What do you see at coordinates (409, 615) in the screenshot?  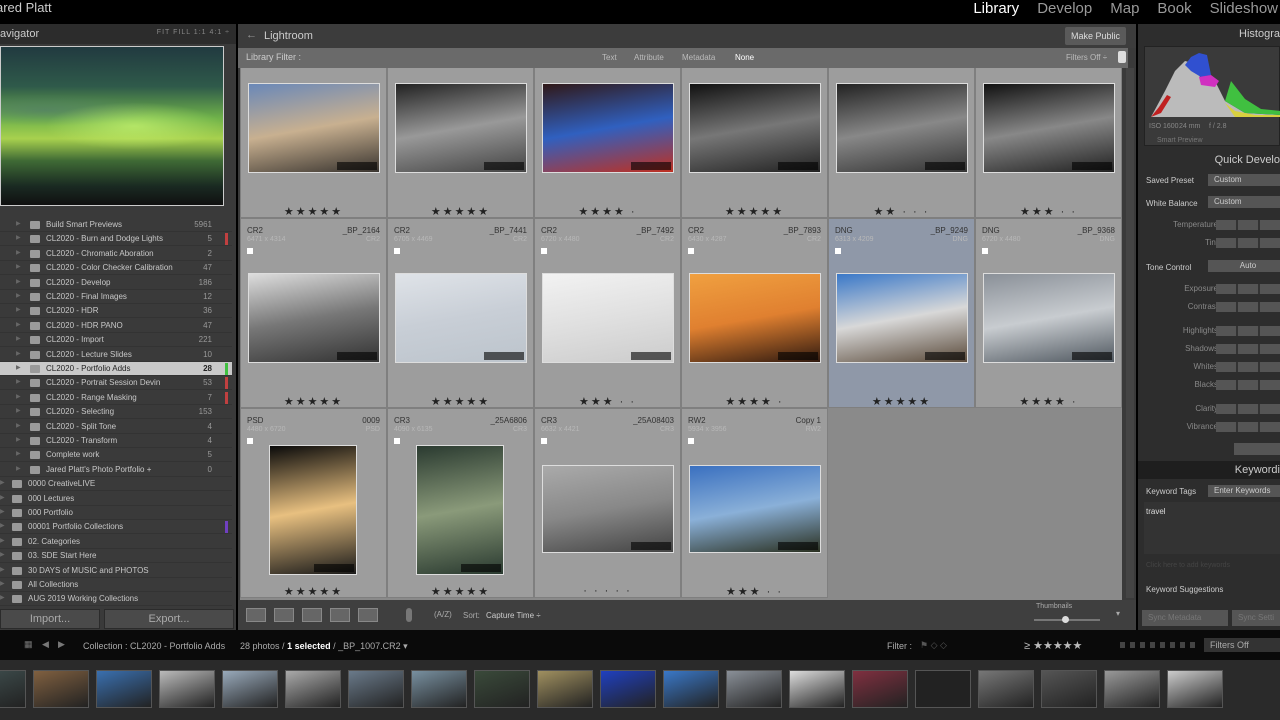 I see `painter-icon` at bounding box center [409, 615].